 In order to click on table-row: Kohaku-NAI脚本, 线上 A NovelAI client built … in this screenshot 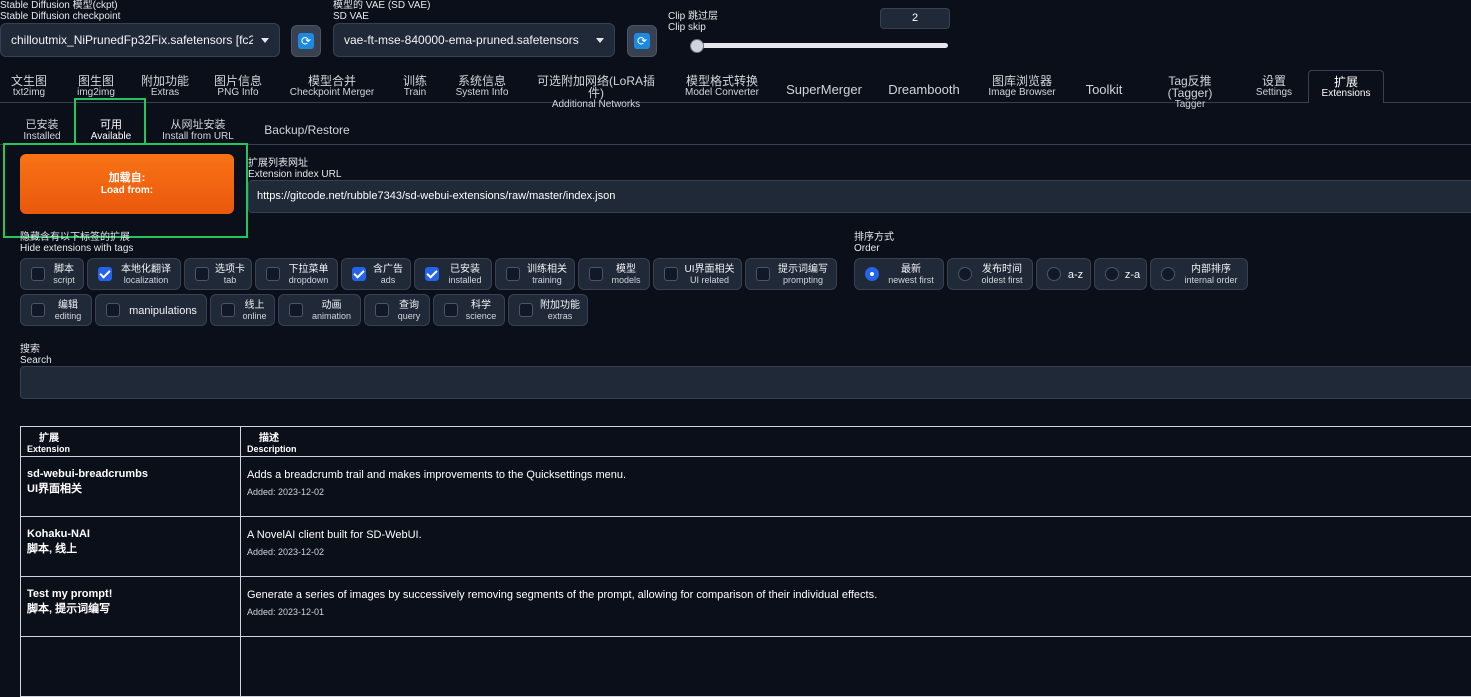, I will do `click(746, 547)`.